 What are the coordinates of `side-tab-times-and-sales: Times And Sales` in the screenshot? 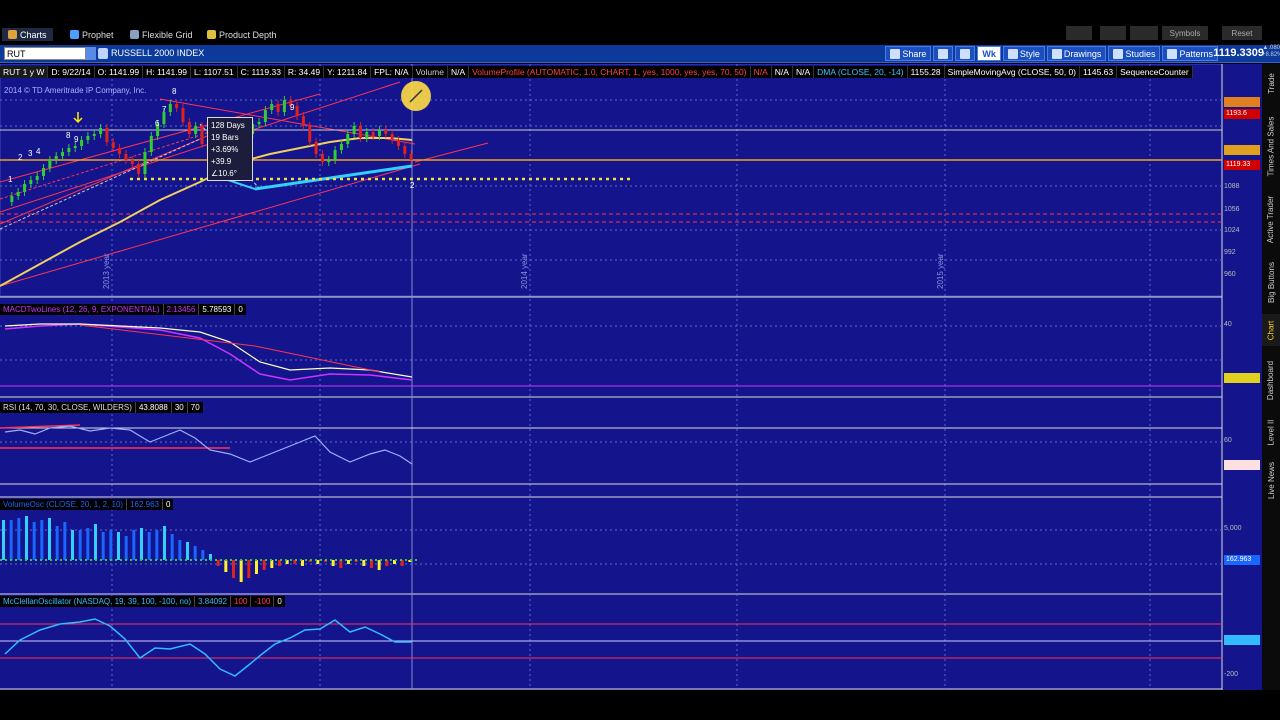 It's located at (1271, 146).